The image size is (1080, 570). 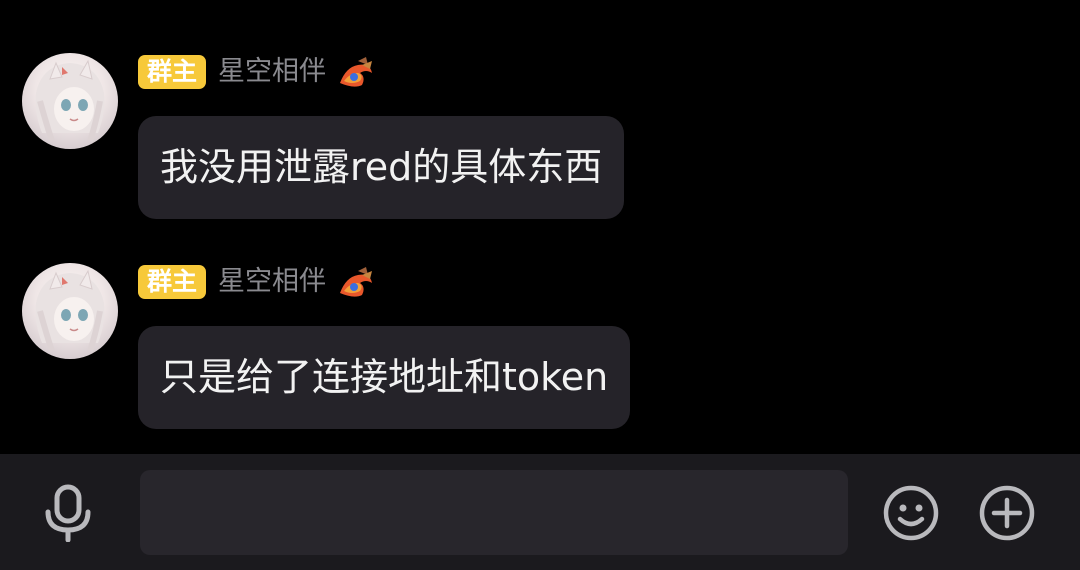 What do you see at coordinates (494, 512) in the screenshot?
I see `message-input` at bounding box center [494, 512].